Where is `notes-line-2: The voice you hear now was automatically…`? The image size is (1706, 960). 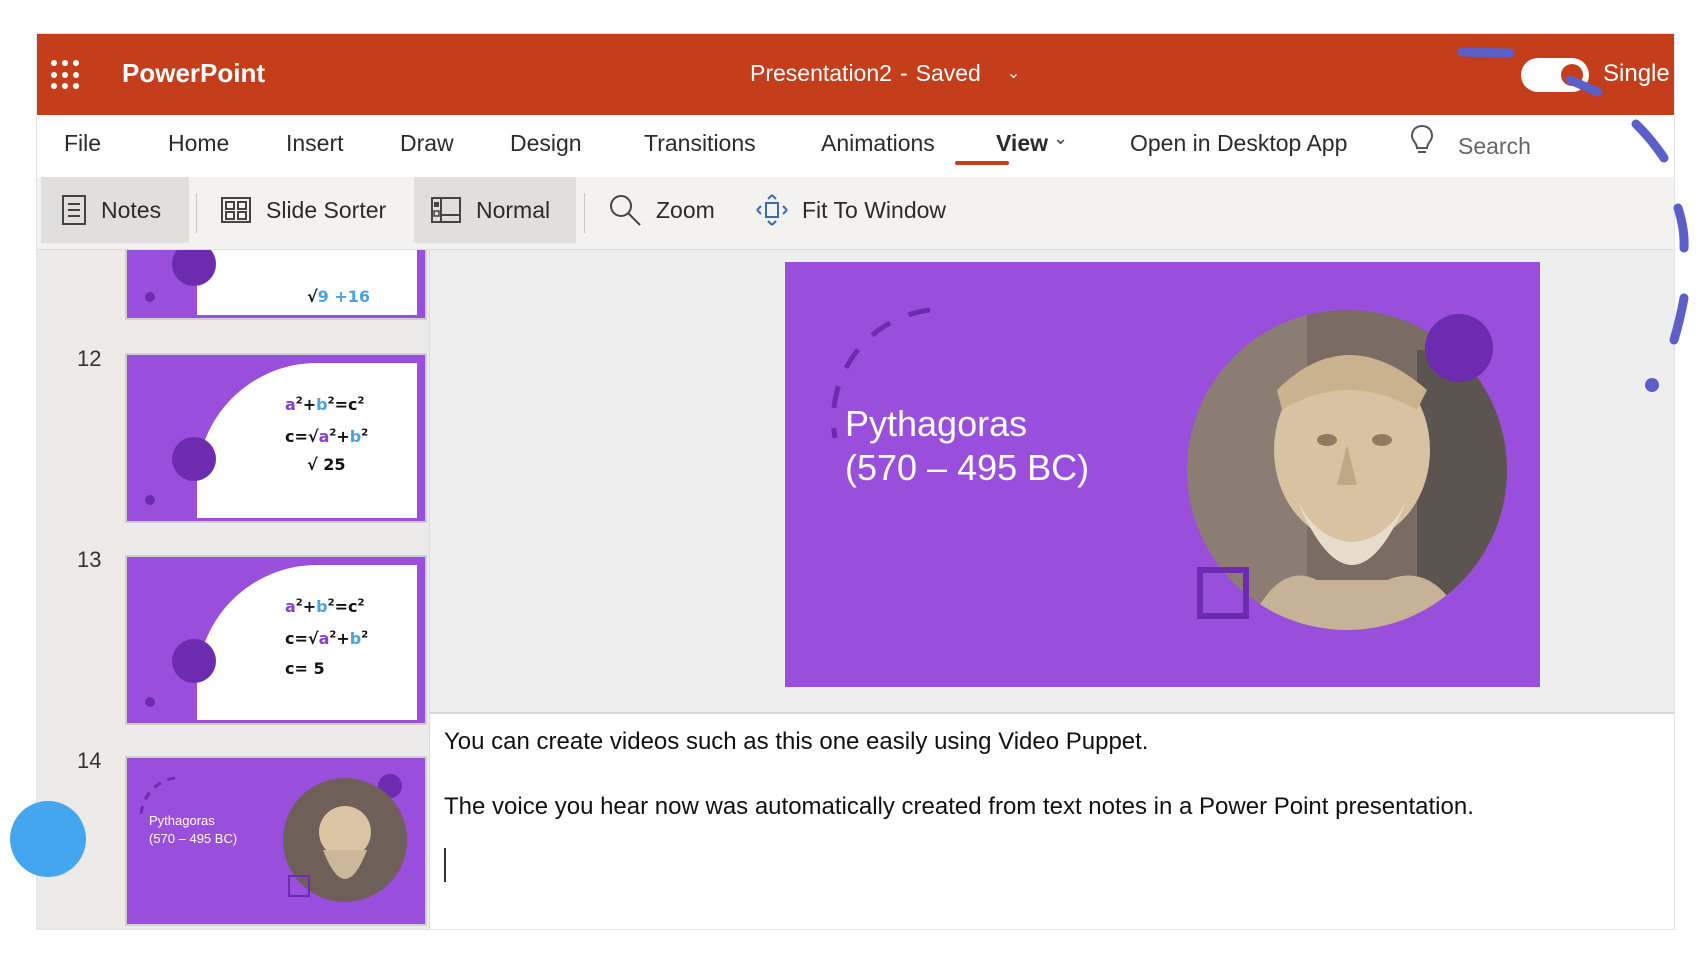 notes-line-2: The voice you hear now was automatically… is located at coordinates (959, 807).